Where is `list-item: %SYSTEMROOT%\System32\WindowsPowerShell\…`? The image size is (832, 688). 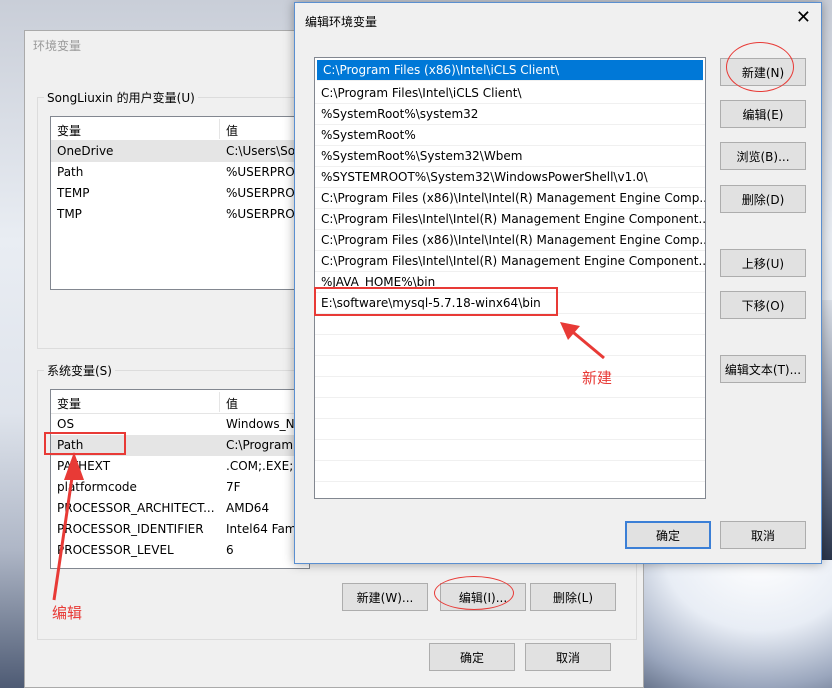 list-item: %SYSTEMROOT%\System32\WindowsPowerShell\… is located at coordinates (510, 177).